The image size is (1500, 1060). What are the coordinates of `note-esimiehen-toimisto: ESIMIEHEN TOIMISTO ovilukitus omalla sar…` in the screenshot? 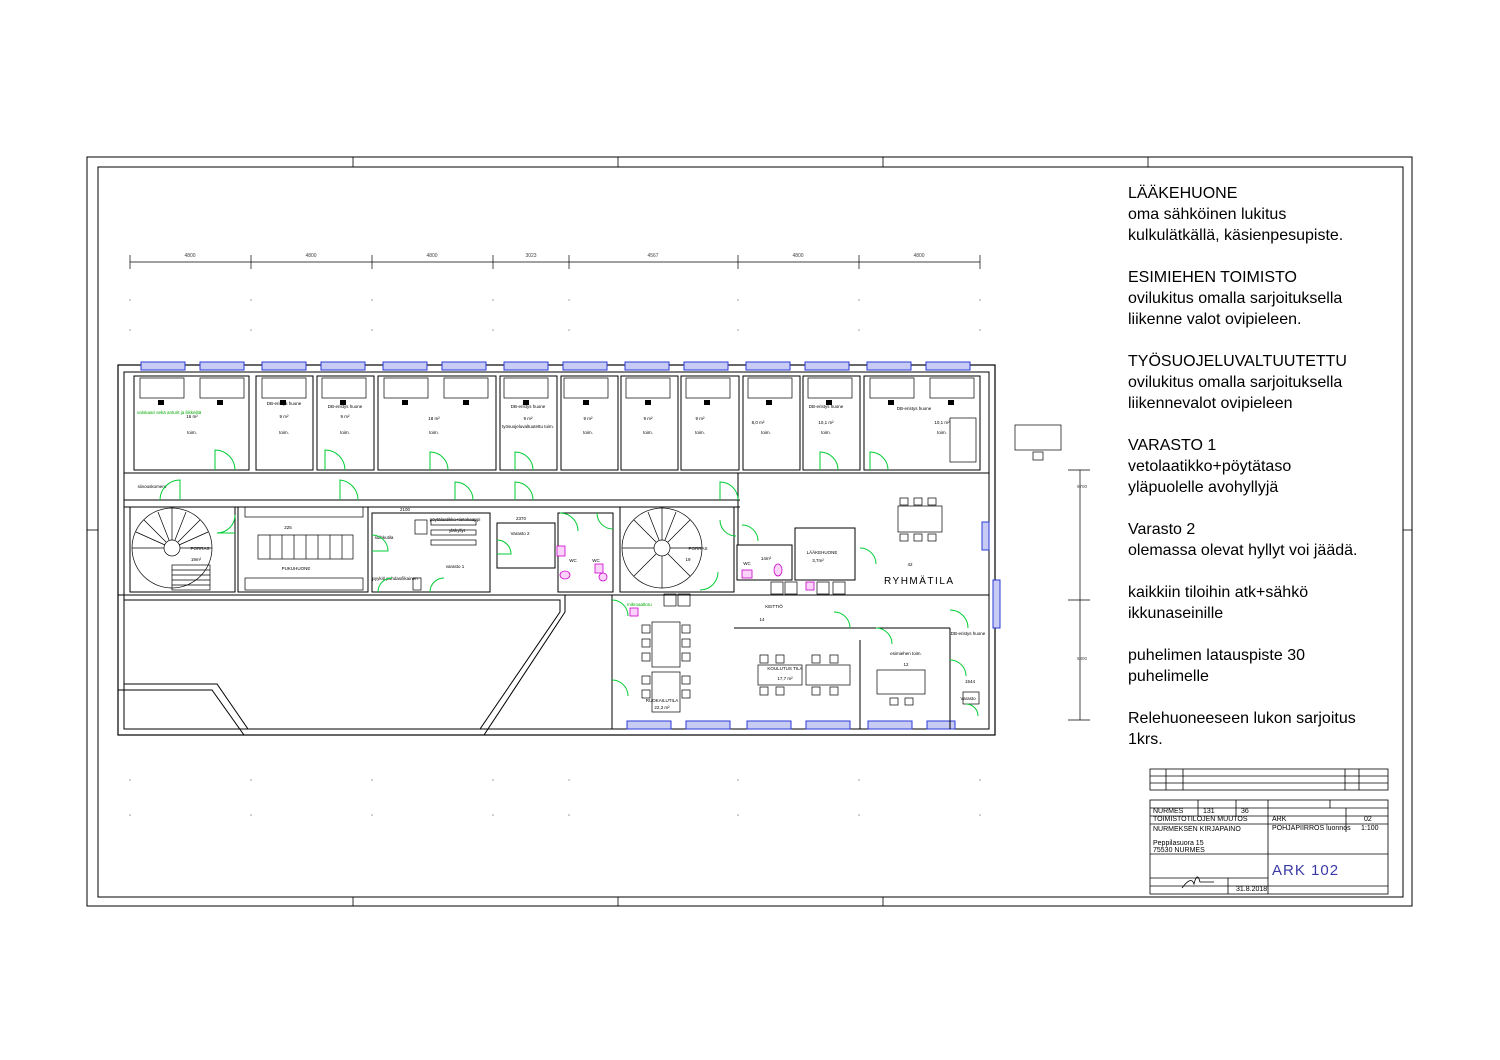 It's located at (1263, 298).